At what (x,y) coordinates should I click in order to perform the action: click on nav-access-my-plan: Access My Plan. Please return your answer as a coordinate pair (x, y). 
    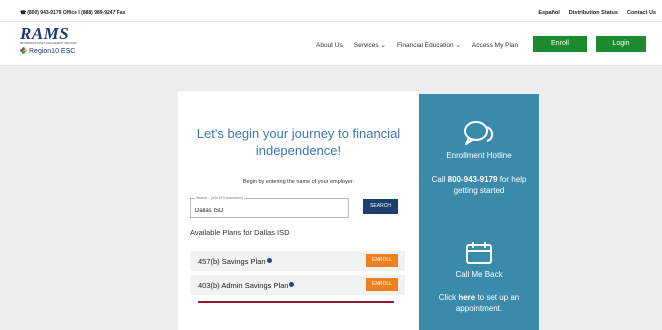
    Looking at the image, I should click on (495, 45).